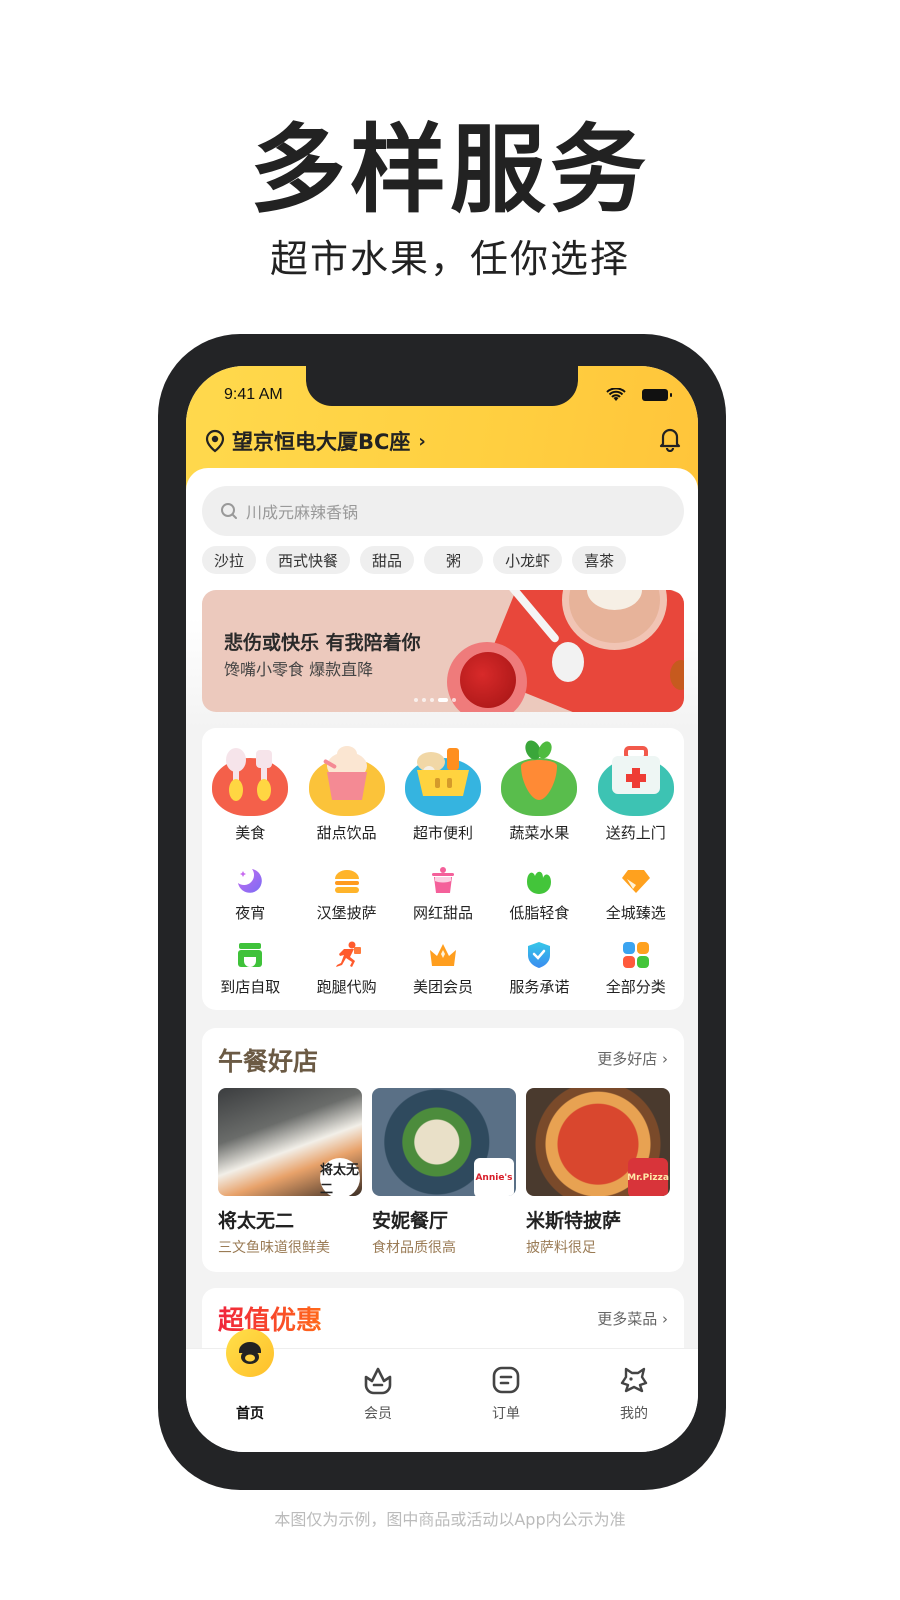 This screenshot has height=1600, width=900. I want to click on medical-kit-icon, so click(635, 780).